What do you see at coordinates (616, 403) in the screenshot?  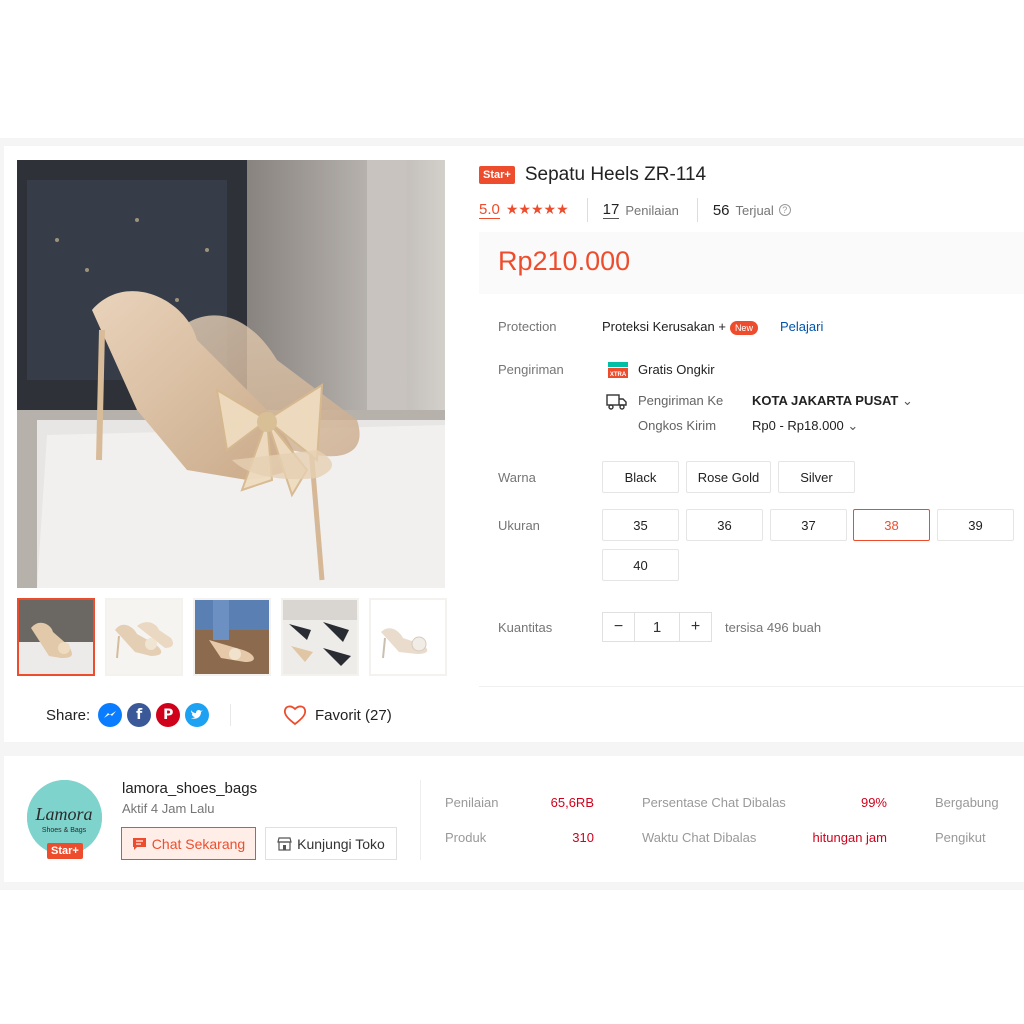 I see `truck-icon` at bounding box center [616, 403].